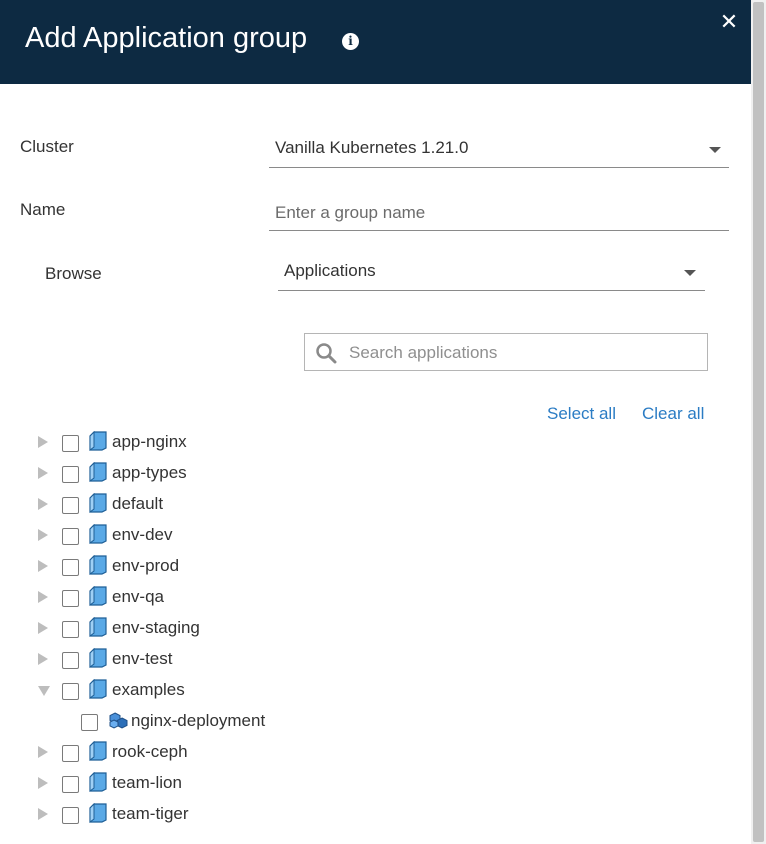 This screenshot has height=844, width=766. I want to click on close-icon: ✕, so click(729, 22).